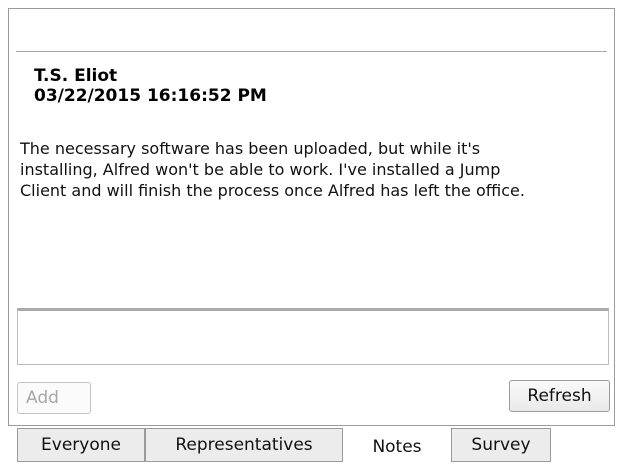  What do you see at coordinates (501, 445) in the screenshot?
I see `tab-survey: Survey` at bounding box center [501, 445].